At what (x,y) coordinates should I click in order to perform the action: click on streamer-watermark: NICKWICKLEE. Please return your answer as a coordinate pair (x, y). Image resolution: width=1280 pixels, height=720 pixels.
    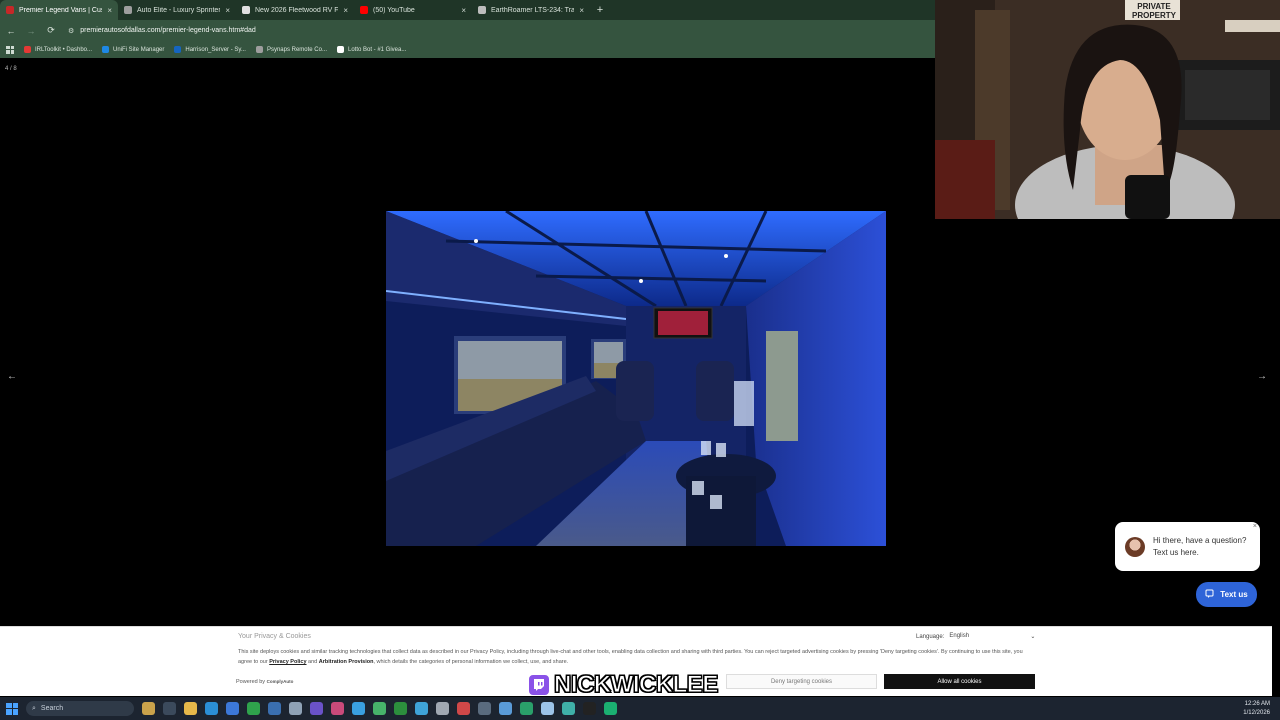
    Looking at the image, I should click on (623, 685).